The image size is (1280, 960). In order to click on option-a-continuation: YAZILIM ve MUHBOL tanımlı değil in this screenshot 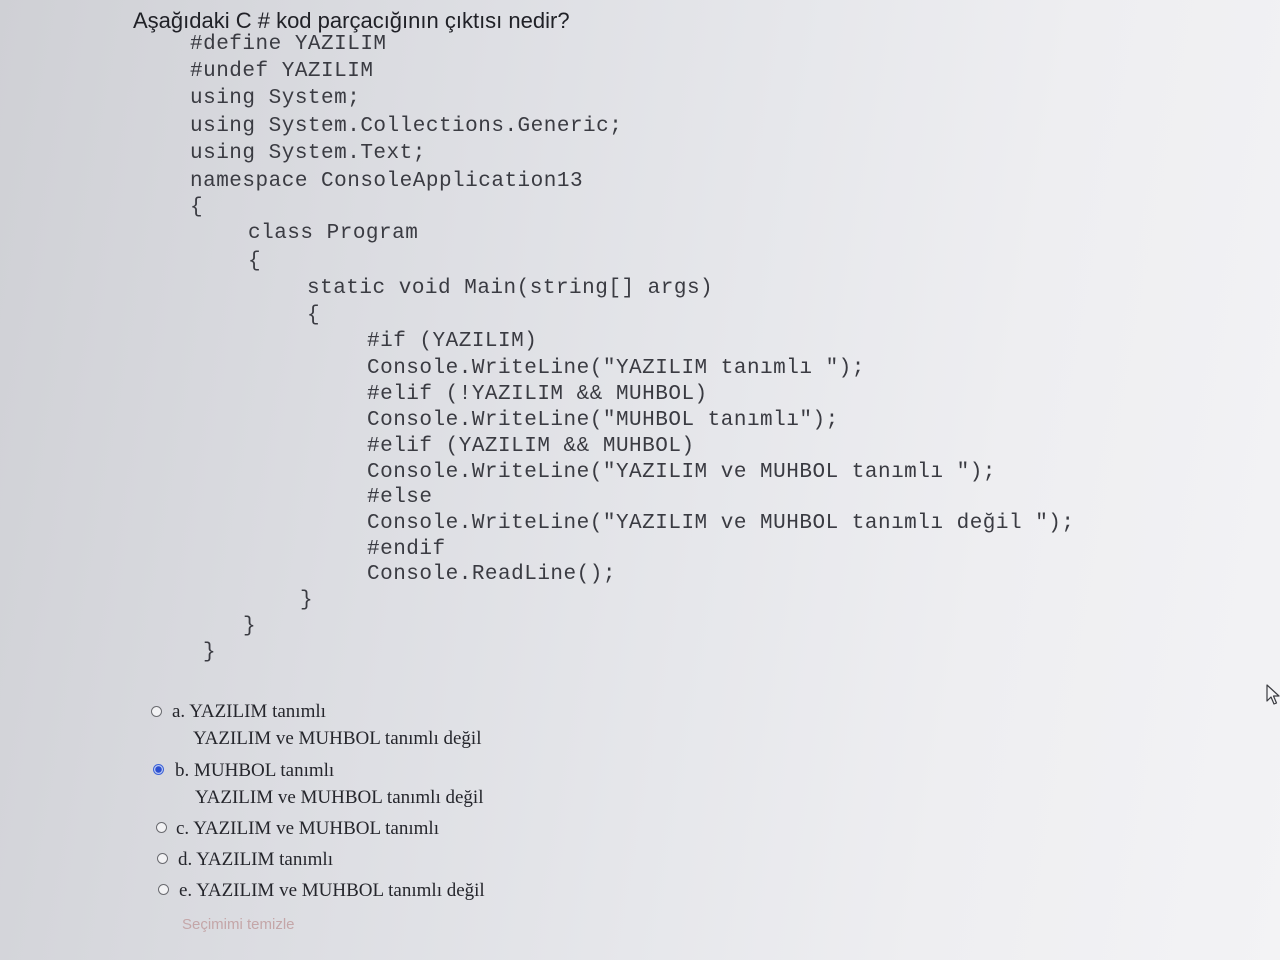, I will do `click(337, 738)`.